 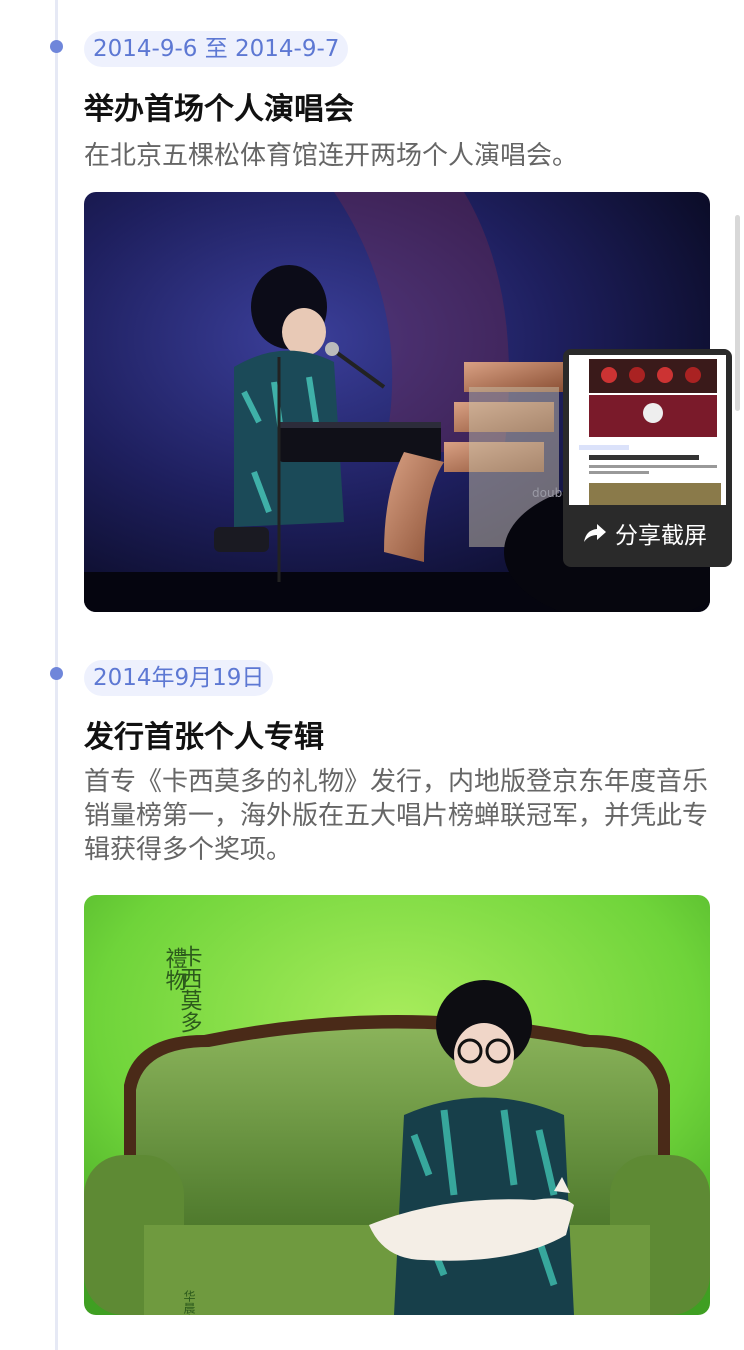 What do you see at coordinates (219, 109) in the screenshot?
I see `event-title: 举办首场个人演唱会` at bounding box center [219, 109].